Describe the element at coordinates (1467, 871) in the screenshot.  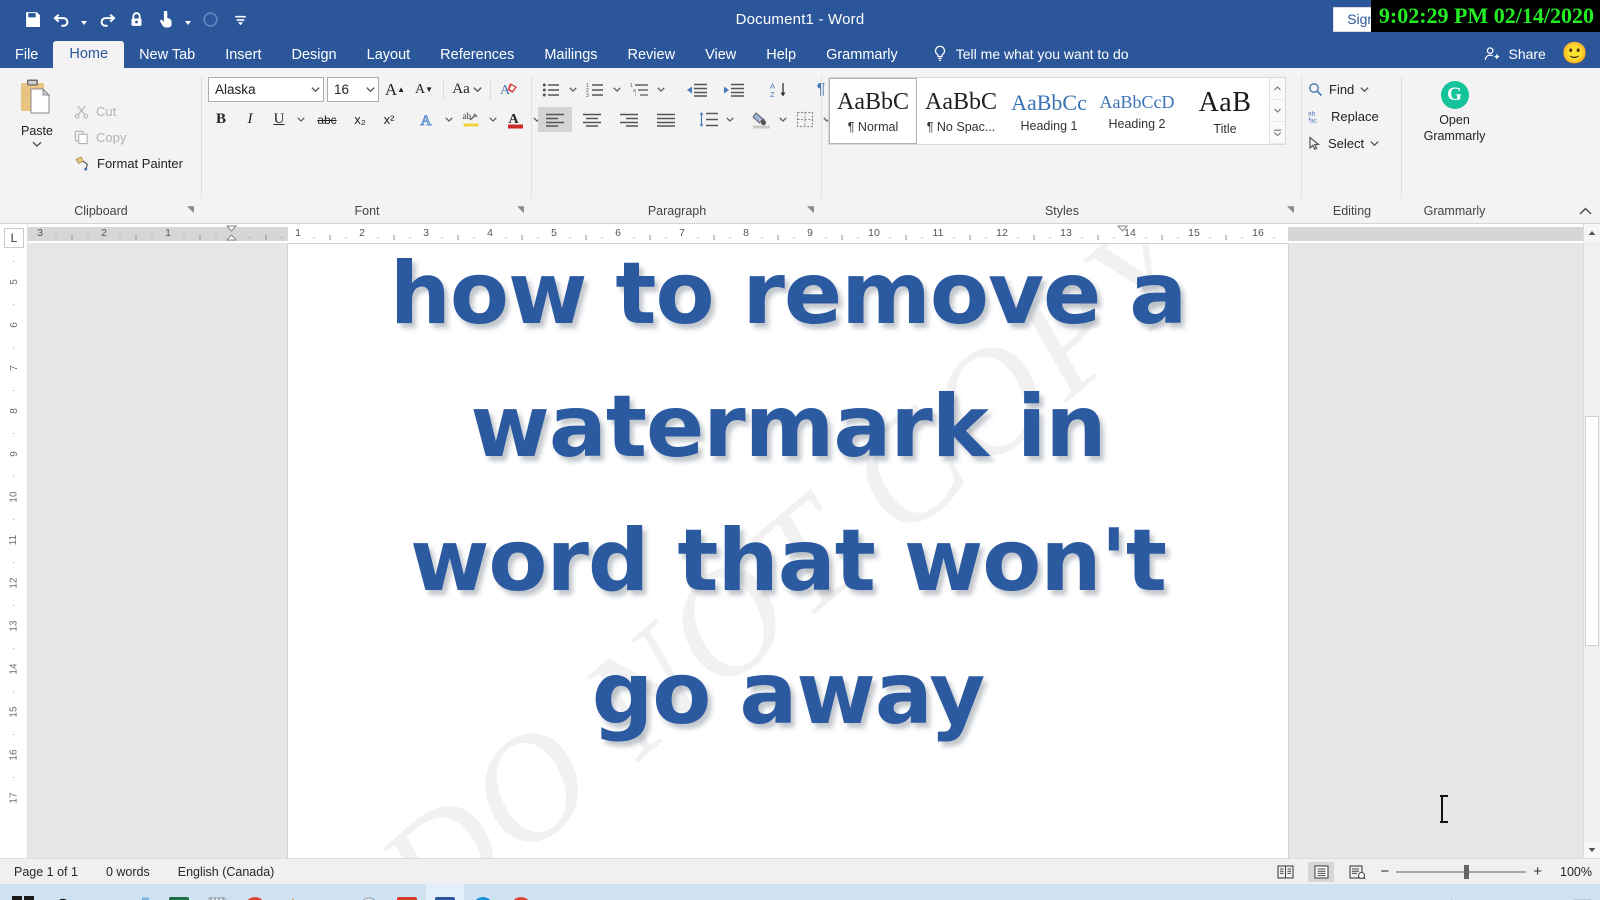
I see `zoom-slider-thumb` at that location.